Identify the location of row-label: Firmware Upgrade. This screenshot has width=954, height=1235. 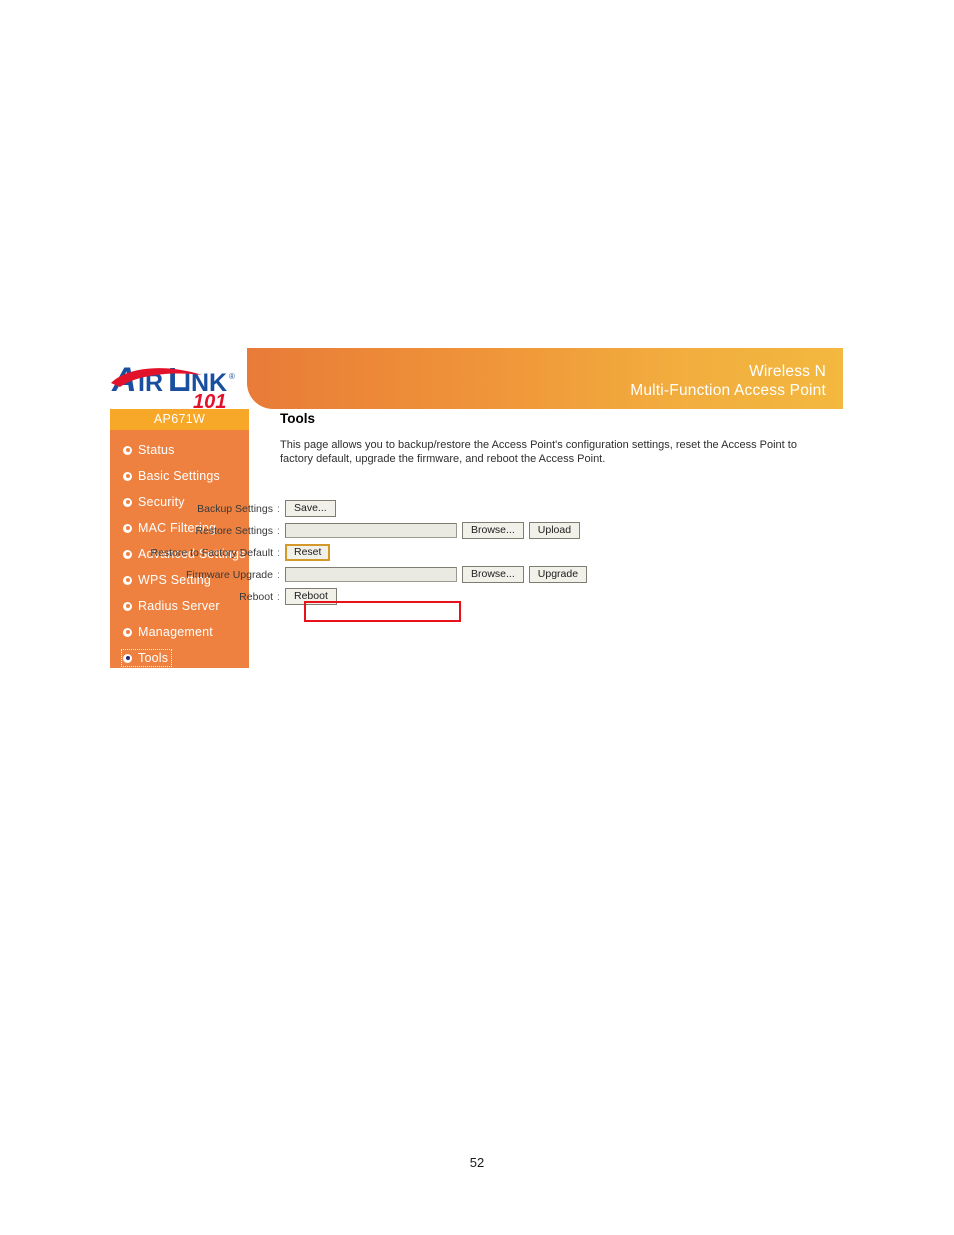
(229, 574).